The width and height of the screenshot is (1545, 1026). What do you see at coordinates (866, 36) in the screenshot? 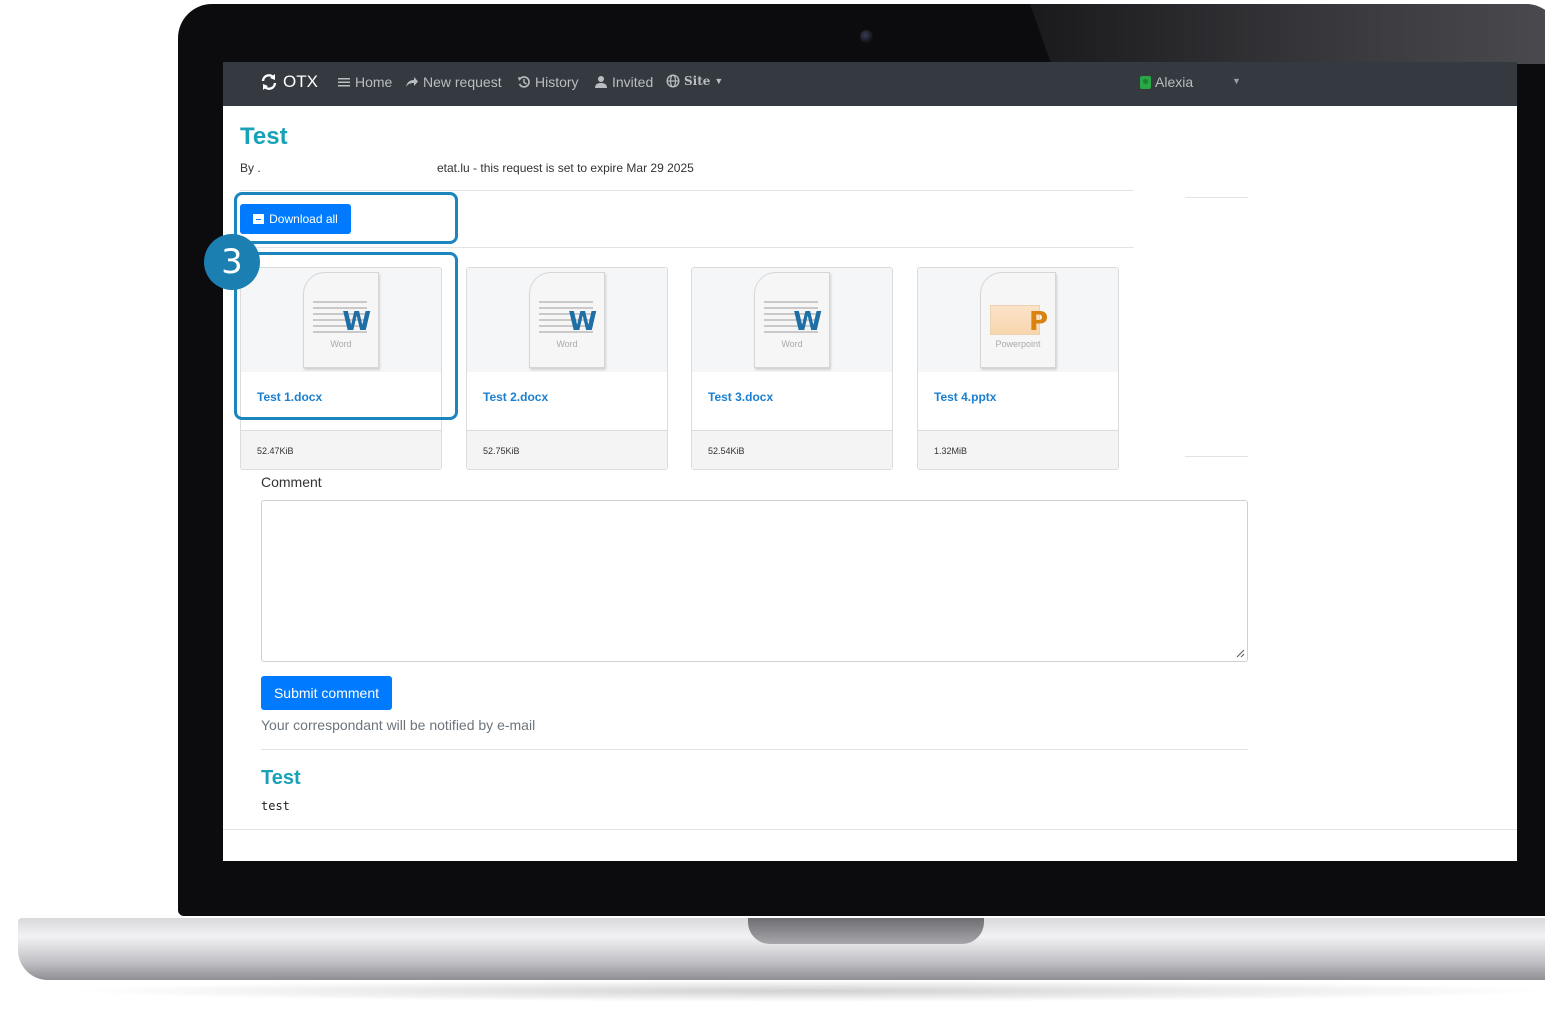
I see `camera-icon` at bounding box center [866, 36].